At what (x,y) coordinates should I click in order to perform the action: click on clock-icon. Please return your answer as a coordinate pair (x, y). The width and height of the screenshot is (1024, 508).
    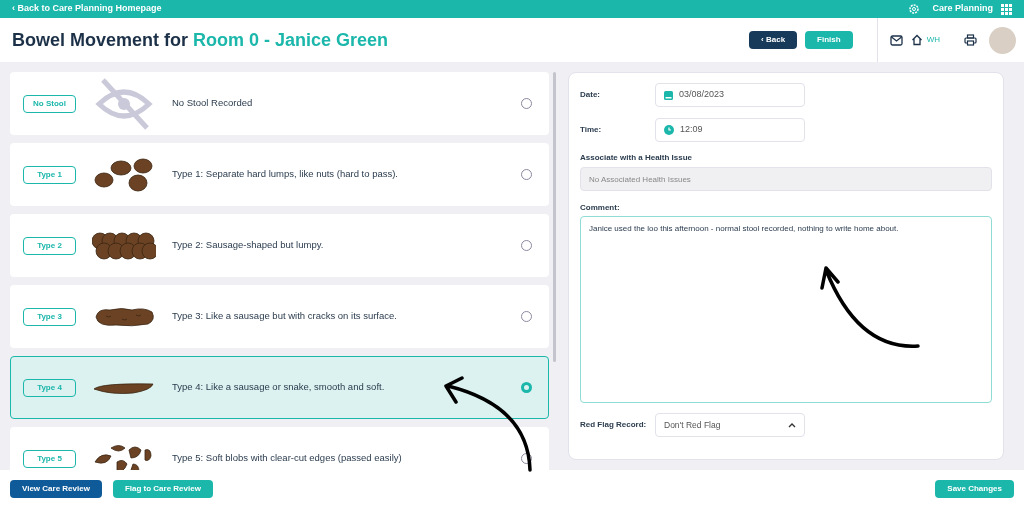
    Looking at the image, I should click on (669, 130).